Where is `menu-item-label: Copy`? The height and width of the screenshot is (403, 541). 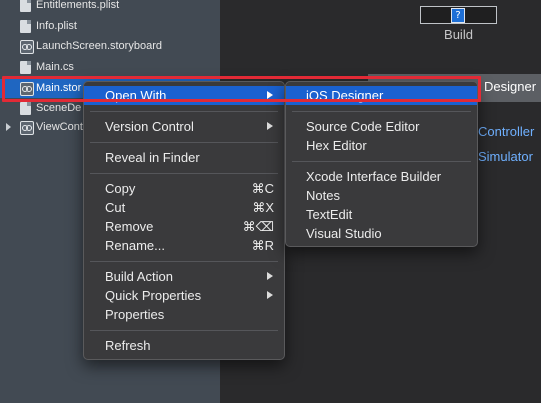 menu-item-label: Copy is located at coordinates (120, 188).